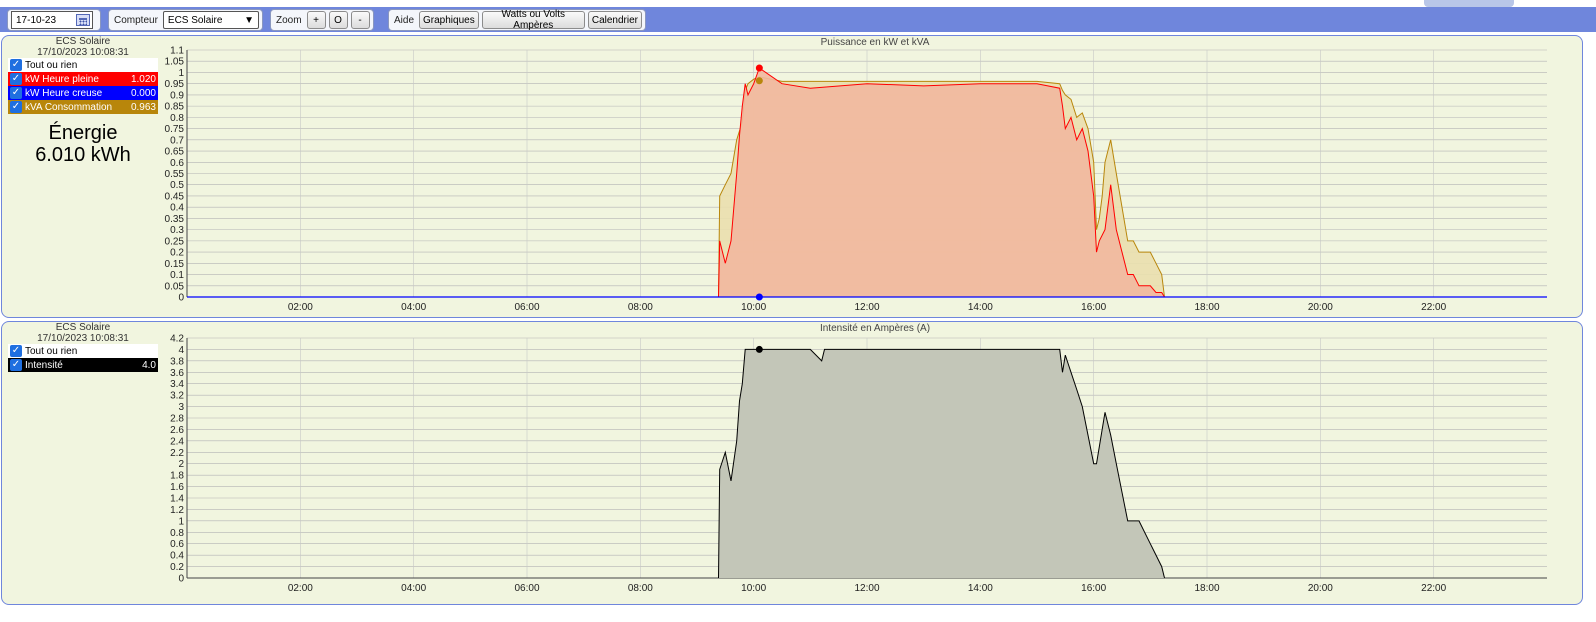 This screenshot has width=1596, height=622. I want to click on compteur-select: ECS Solaire ▼, so click(210, 20).